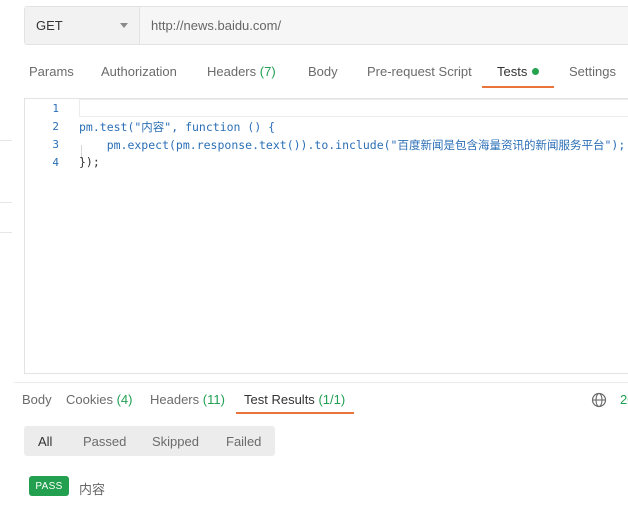 The width and height of the screenshot is (628, 517). What do you see at coordinates (45, 441) in the screenshot?
I see `filter-all: All` at bounding box center [45, 441].